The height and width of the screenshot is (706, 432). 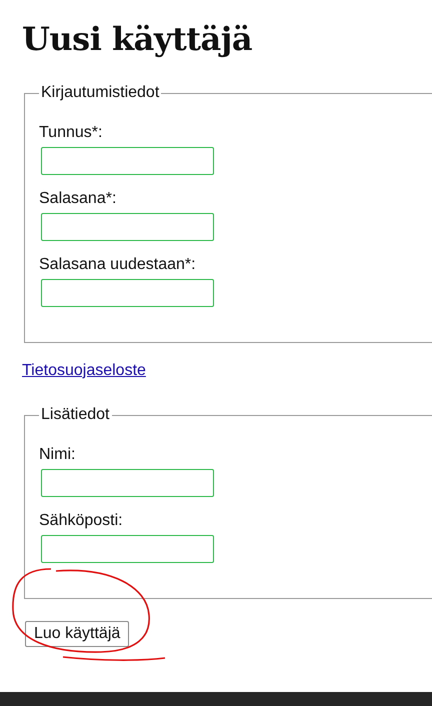 I want to click on fieldset-legend: Kirjautumistiedot, so click(x=100, y=93).